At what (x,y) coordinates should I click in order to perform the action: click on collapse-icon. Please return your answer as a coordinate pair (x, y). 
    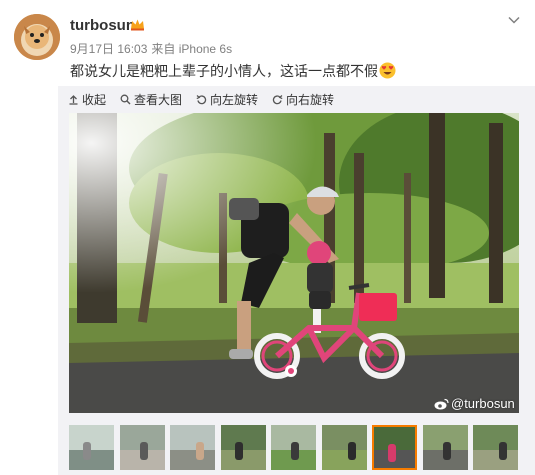
    Looking at the image, I should click on (73, 99).